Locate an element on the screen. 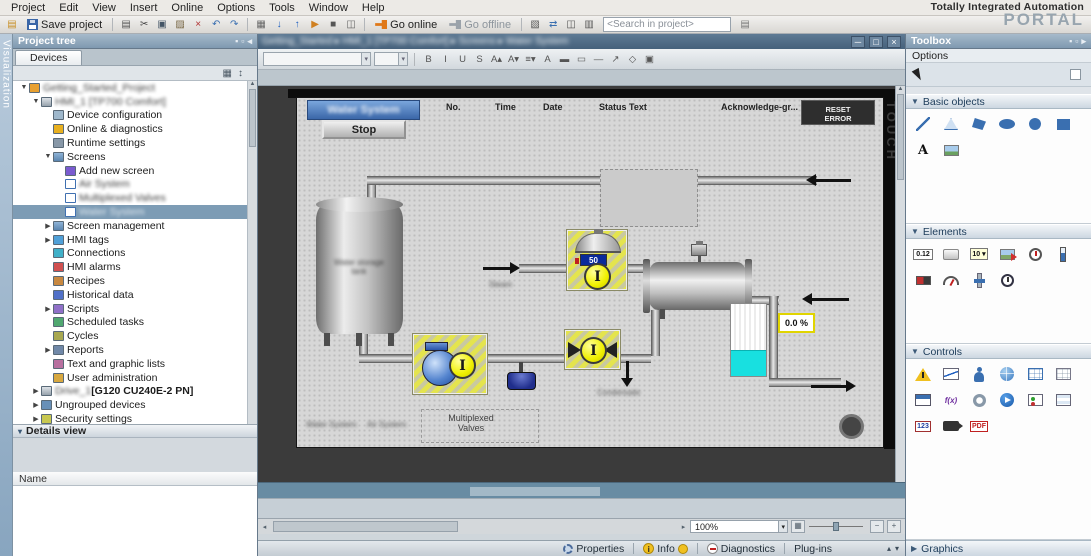  font-size-down-button: A▾ is located at coordinates (513, 59).